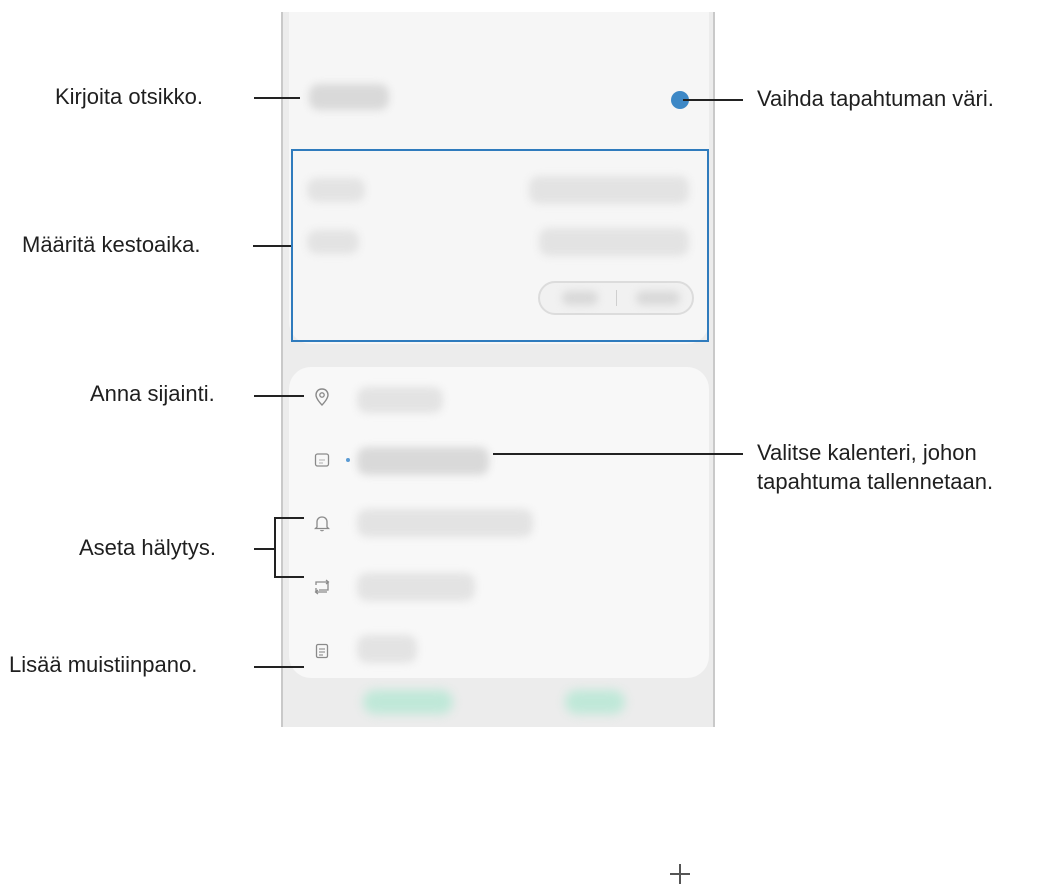  I want to click on location-pin-icon, so click(322, 397).